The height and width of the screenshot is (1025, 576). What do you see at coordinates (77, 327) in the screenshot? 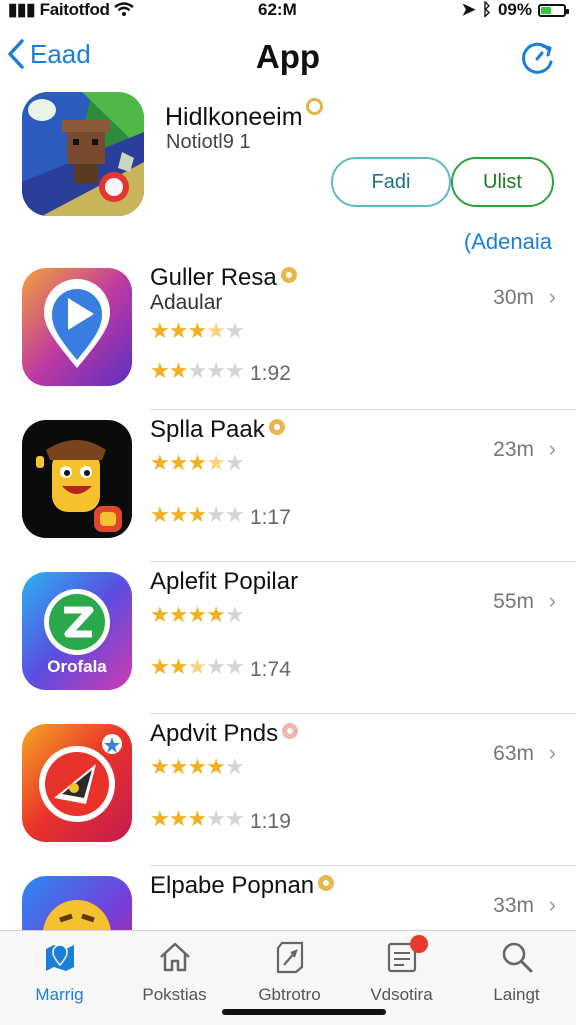
I see `map-pin-play-icon` at bounding box center [77, 327].